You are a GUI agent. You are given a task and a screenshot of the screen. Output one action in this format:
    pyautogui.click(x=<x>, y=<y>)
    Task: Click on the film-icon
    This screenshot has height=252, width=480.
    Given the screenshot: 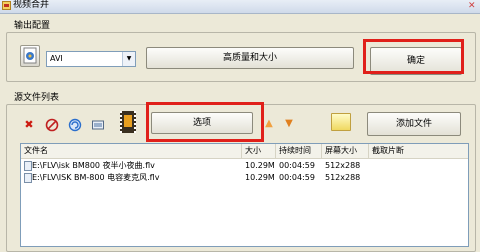 What is the action you would take?
    pyautogui.click(x=128, y=122)
    